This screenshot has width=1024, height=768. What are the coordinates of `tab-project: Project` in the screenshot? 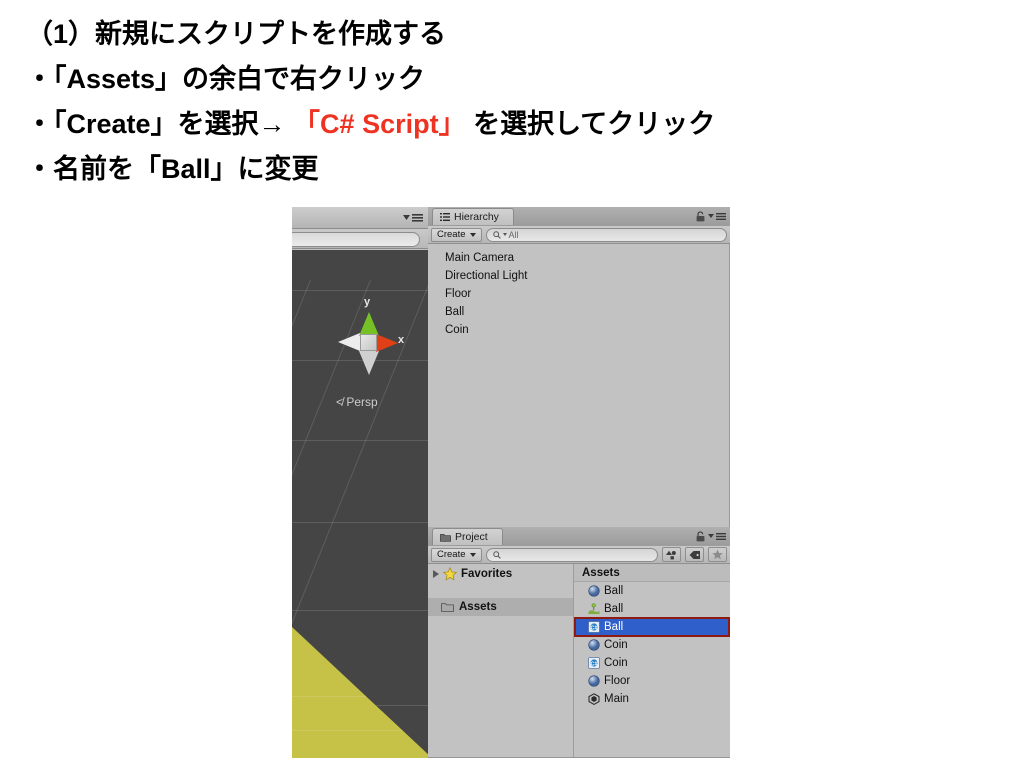 It's located at (467, 536).